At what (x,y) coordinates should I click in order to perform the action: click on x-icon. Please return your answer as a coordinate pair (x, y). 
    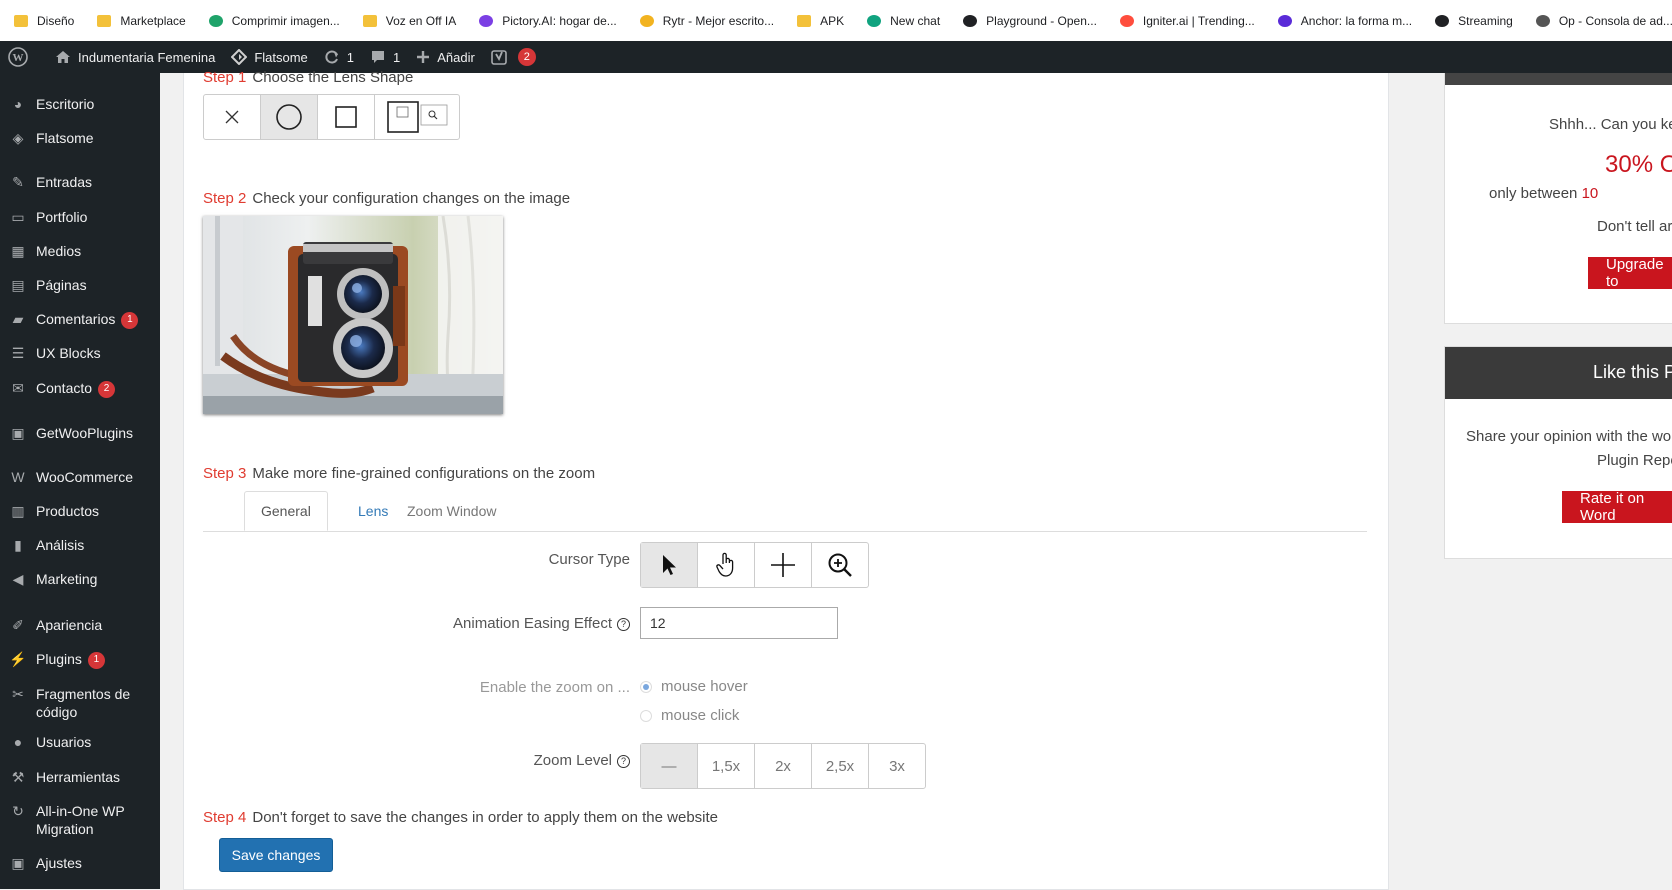
    Looking at the image, I should click on (232, 117).